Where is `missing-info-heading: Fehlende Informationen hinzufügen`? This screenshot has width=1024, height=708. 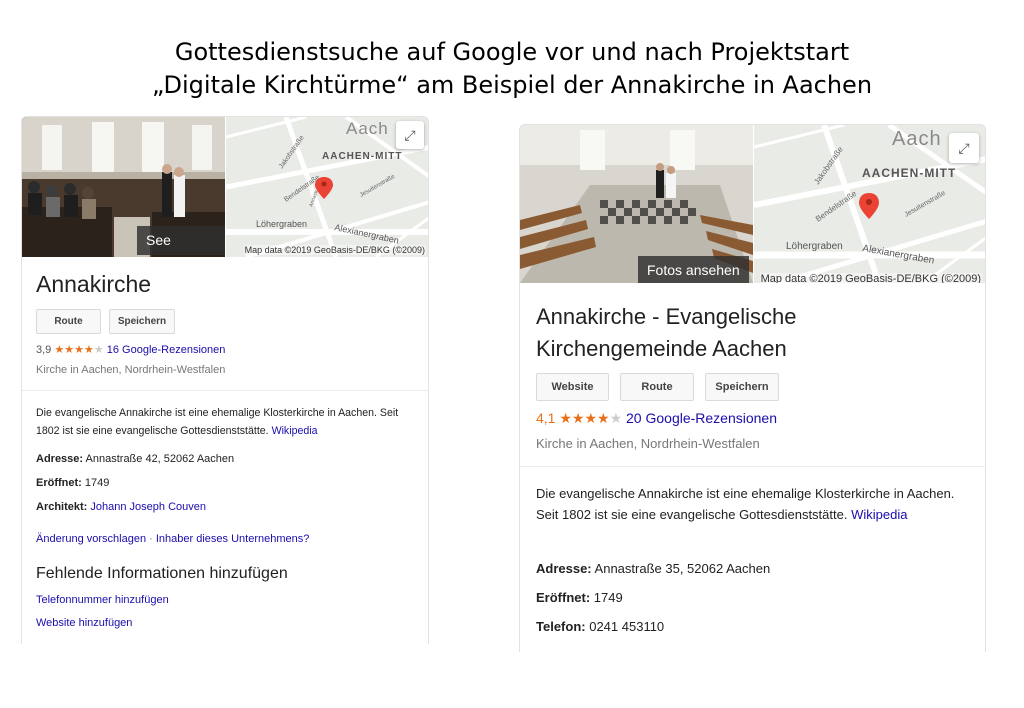
missing-info-heading: Fehlende Informationen hinzufügen is located at coordinates (162, 573).